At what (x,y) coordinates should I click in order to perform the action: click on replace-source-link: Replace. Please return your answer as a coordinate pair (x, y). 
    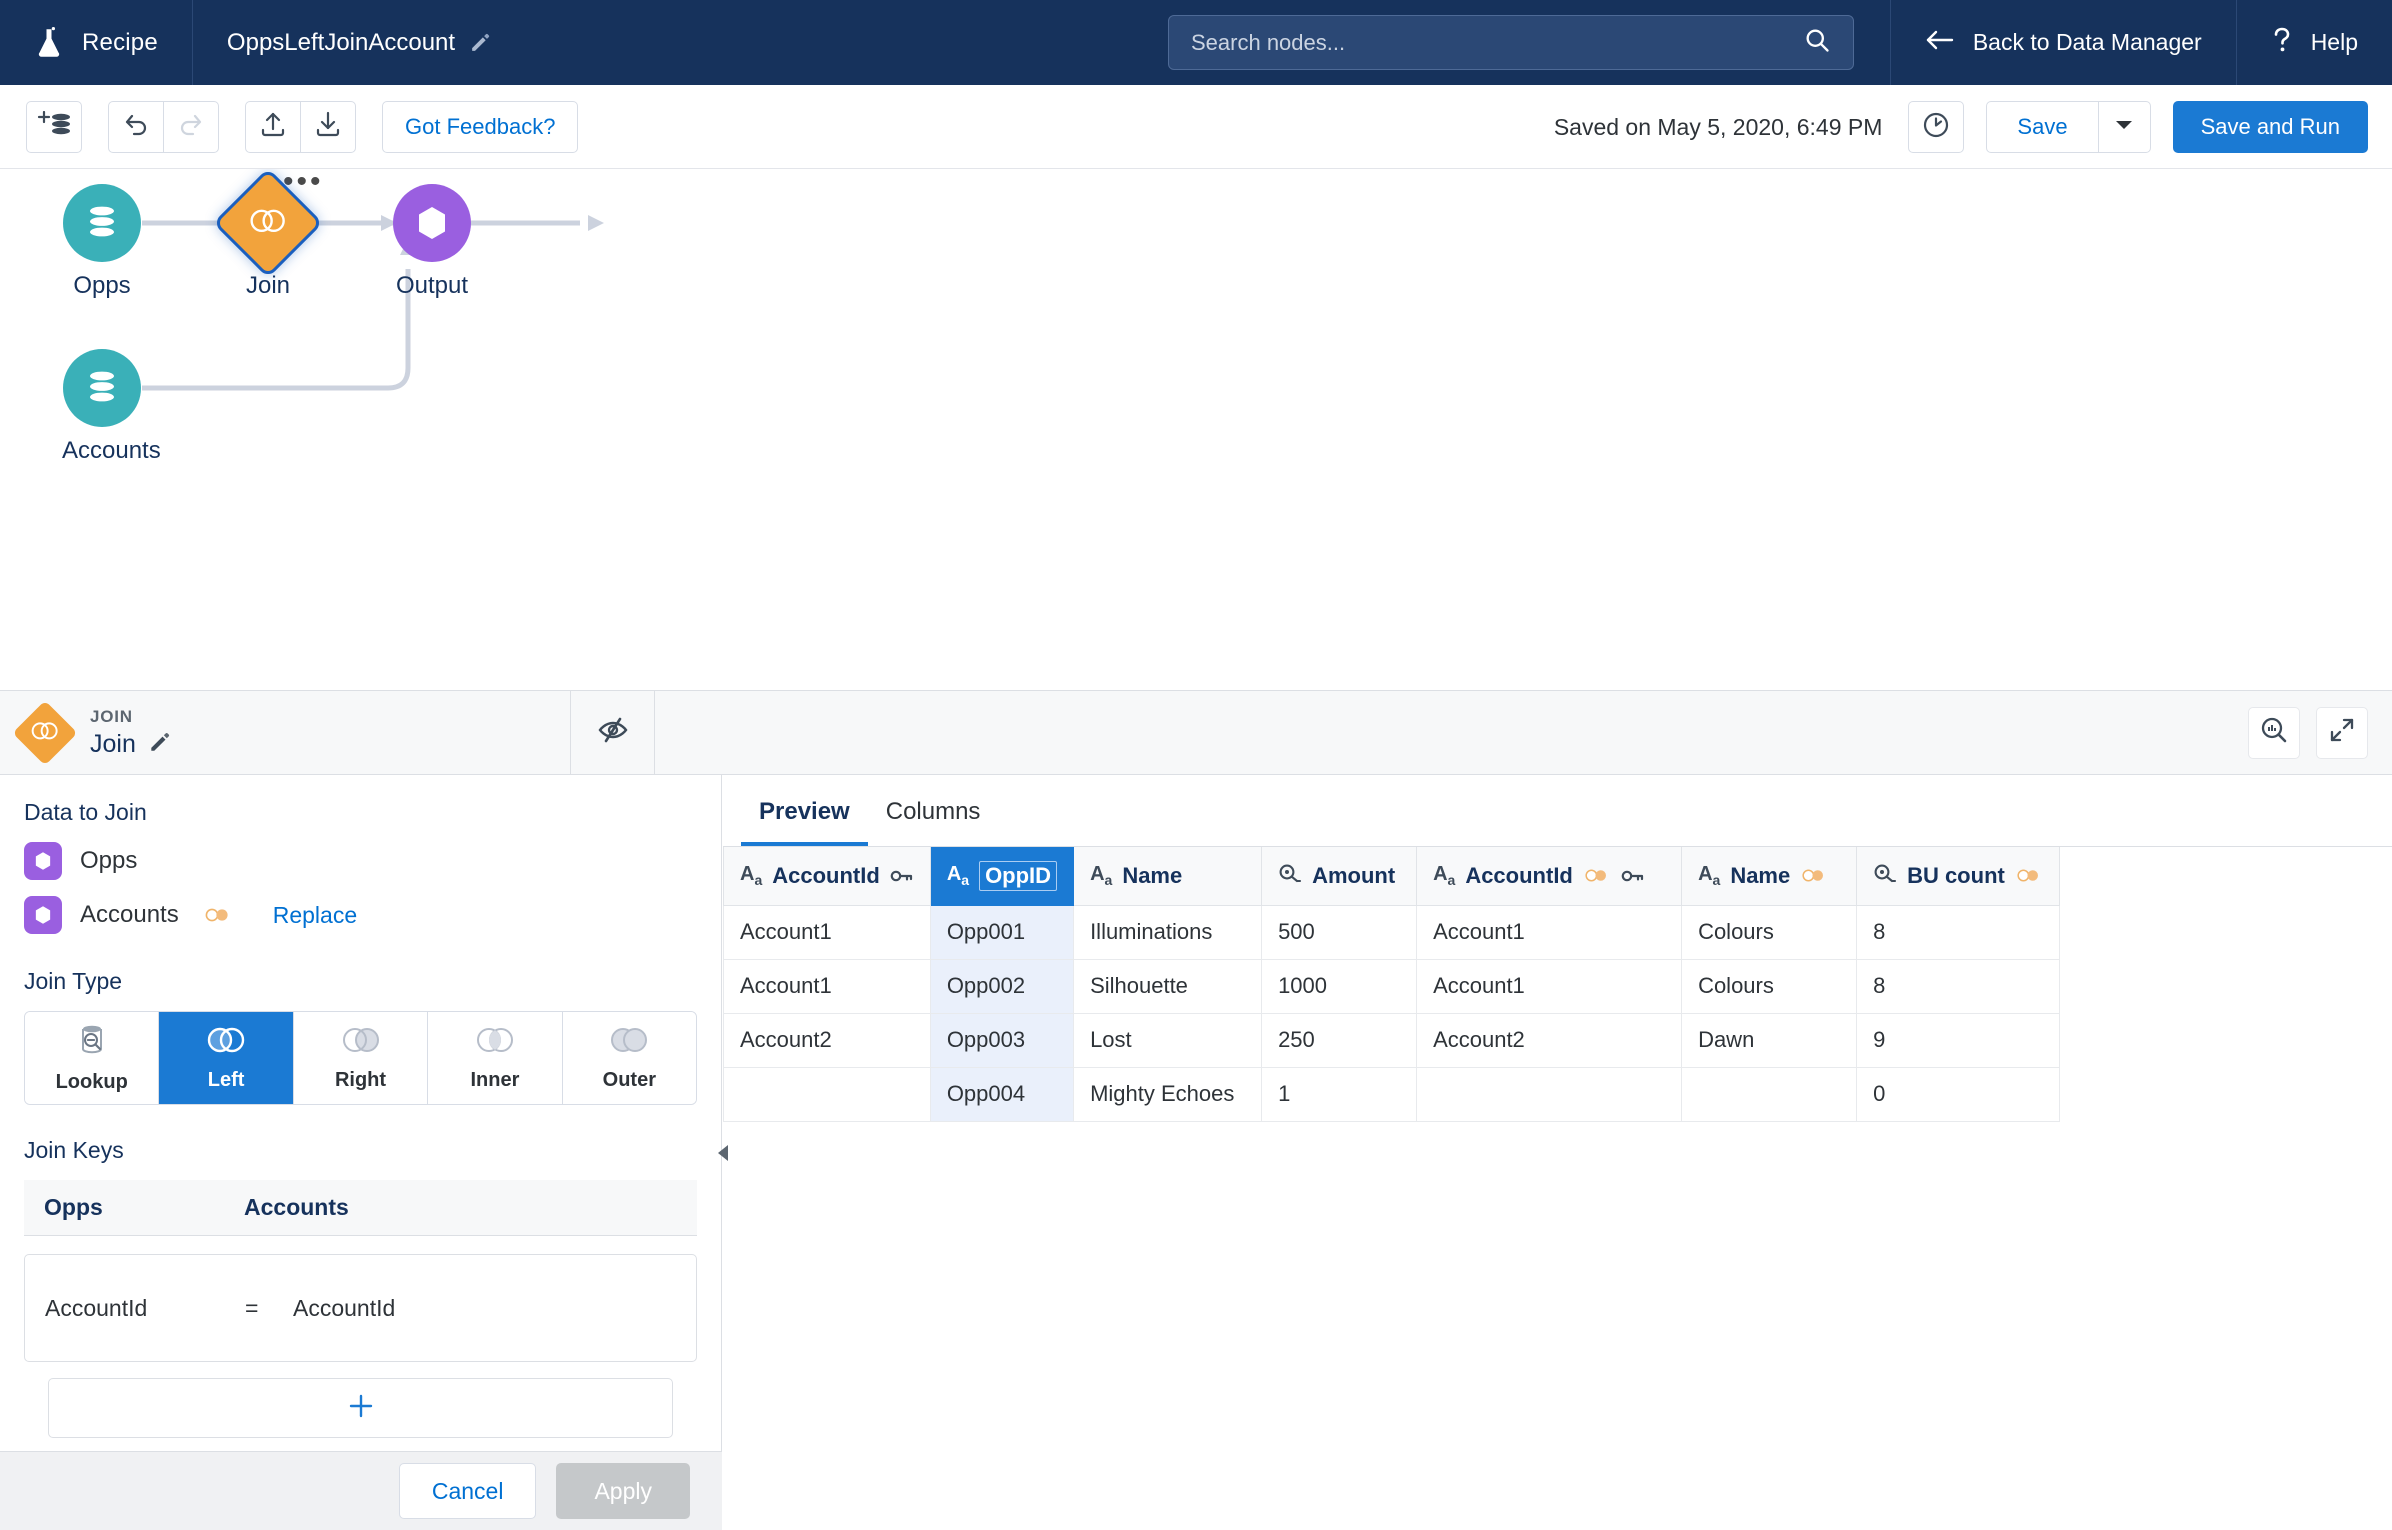
    Looking at the image, I should click on (315, 915).